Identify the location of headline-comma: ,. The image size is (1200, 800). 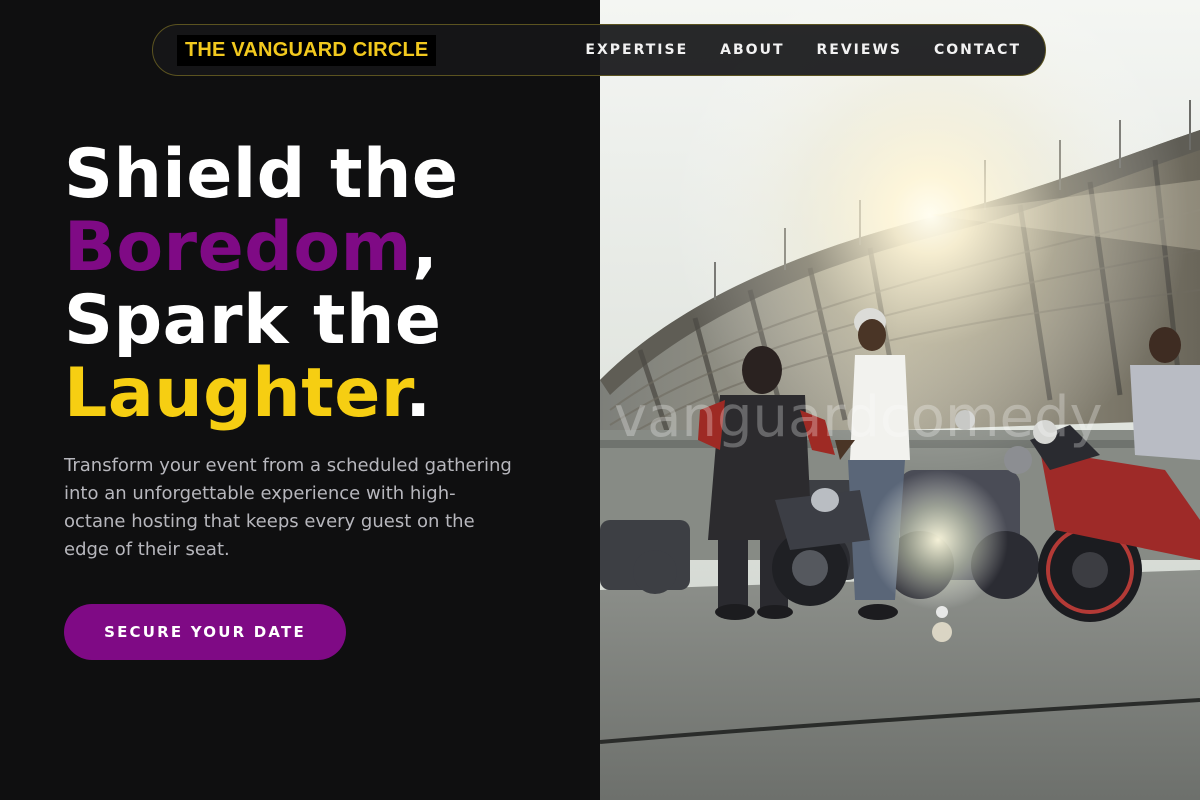
(425, 247).